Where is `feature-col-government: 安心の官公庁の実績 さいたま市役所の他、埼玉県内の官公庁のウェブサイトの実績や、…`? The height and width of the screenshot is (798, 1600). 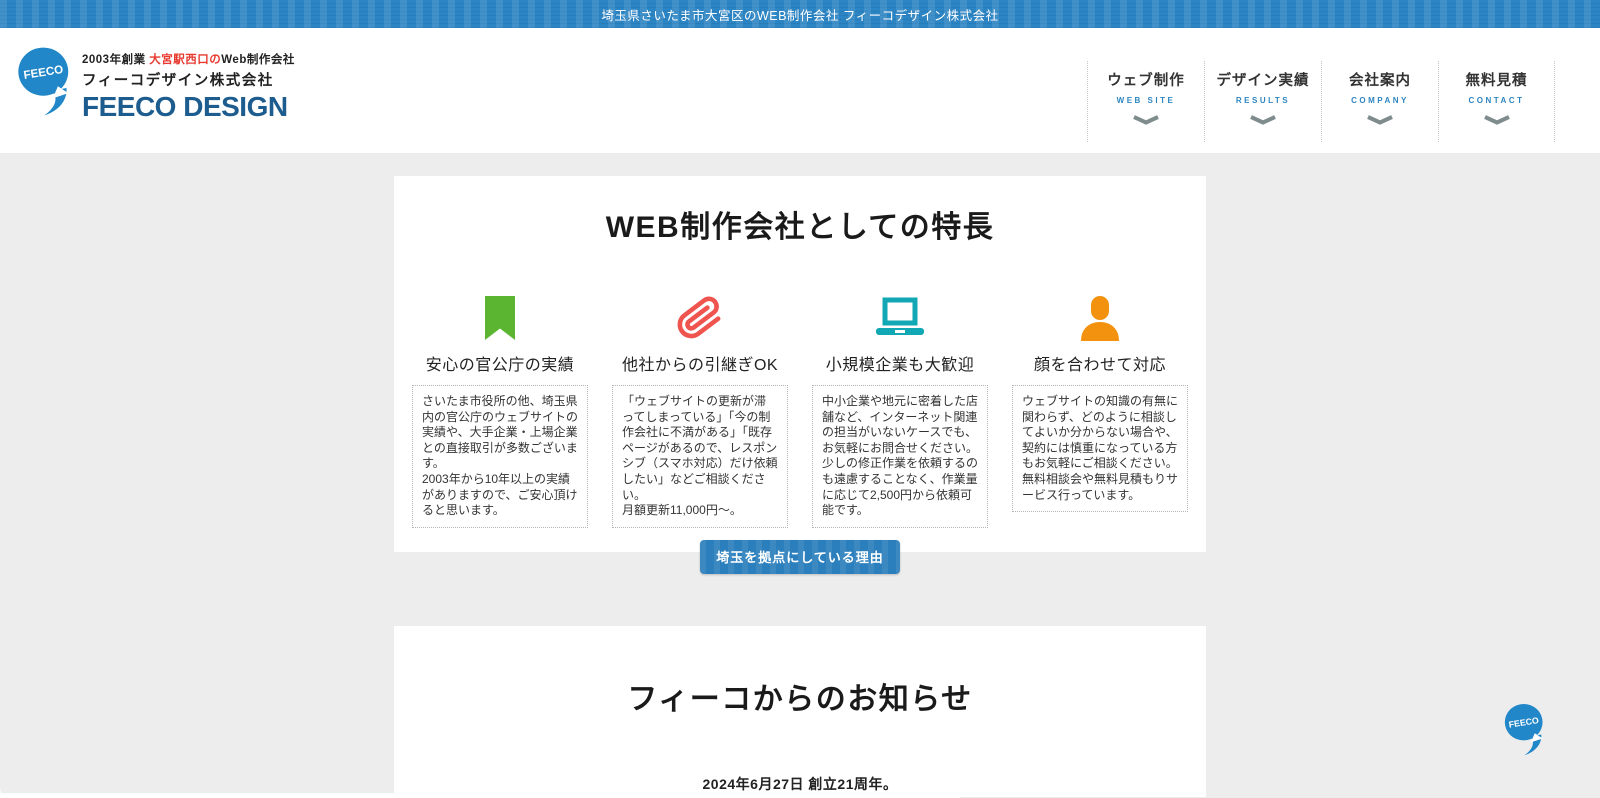
feature-col-government: 安心の官公庁の実績 さいたま市役所の他、埼玉県内の官公庁のウェブサイトの実績や、… is located at coordinates (500, 411).